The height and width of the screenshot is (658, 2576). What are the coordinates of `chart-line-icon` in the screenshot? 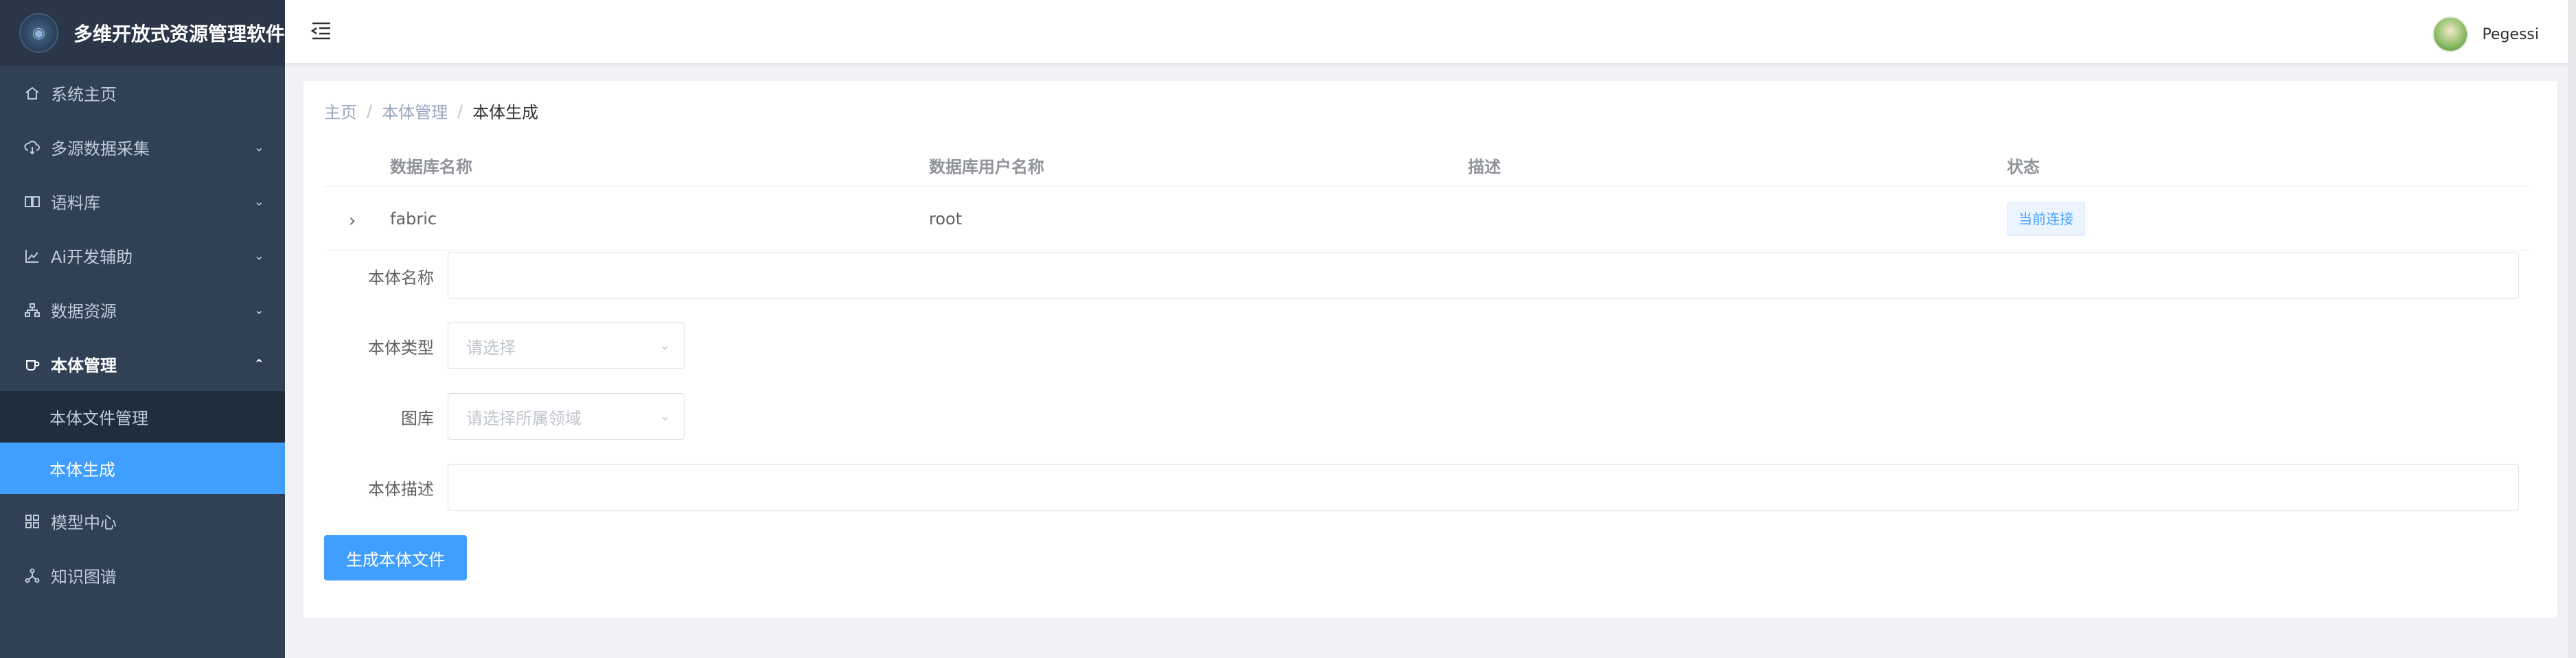 It's located at (32, 256).